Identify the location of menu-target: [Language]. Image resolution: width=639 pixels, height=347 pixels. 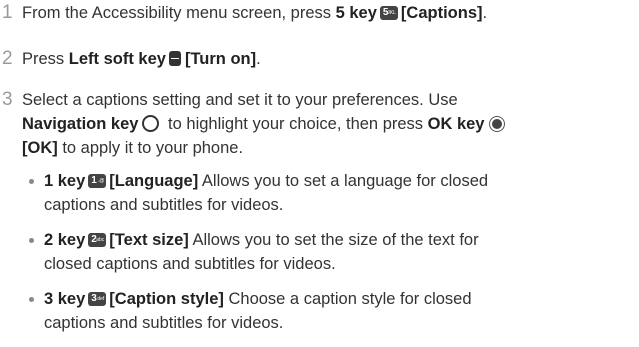
(154, 181).